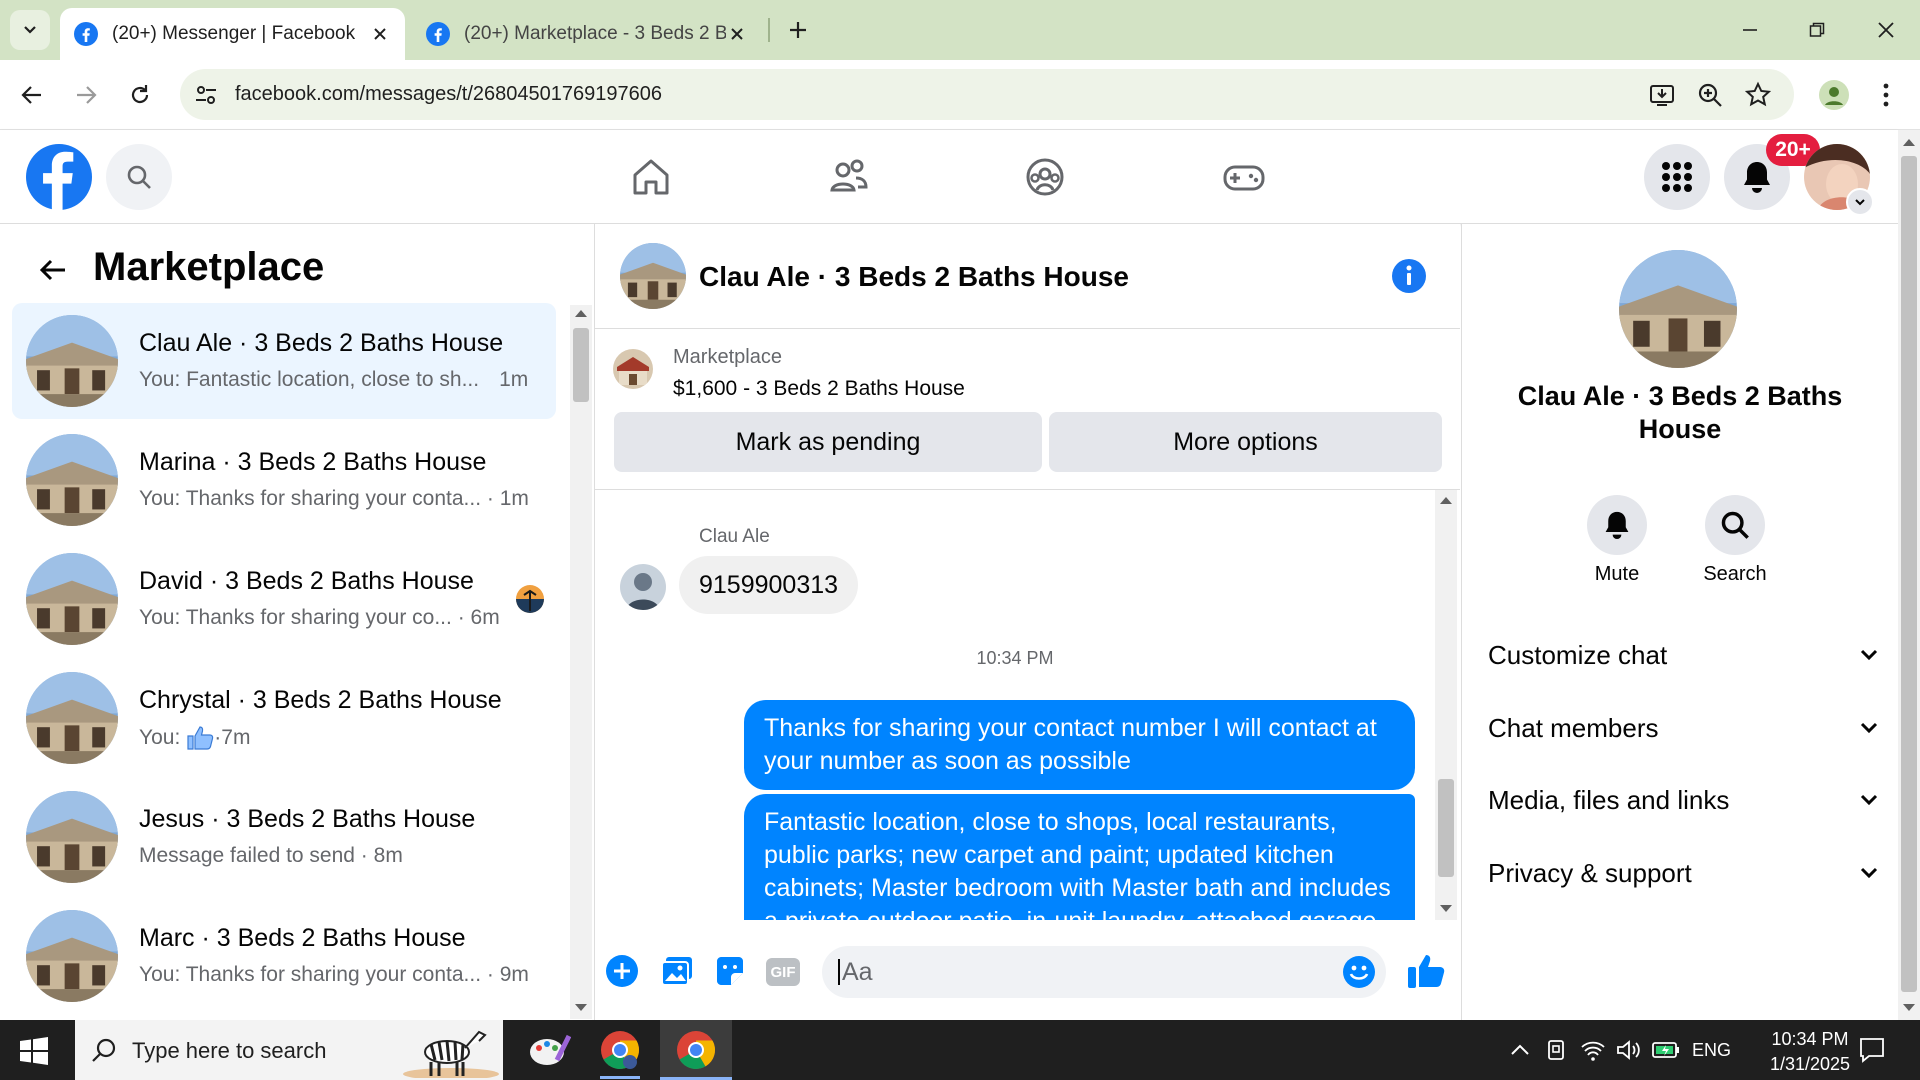  I want to click on details-avatar, so click(1678, 309).